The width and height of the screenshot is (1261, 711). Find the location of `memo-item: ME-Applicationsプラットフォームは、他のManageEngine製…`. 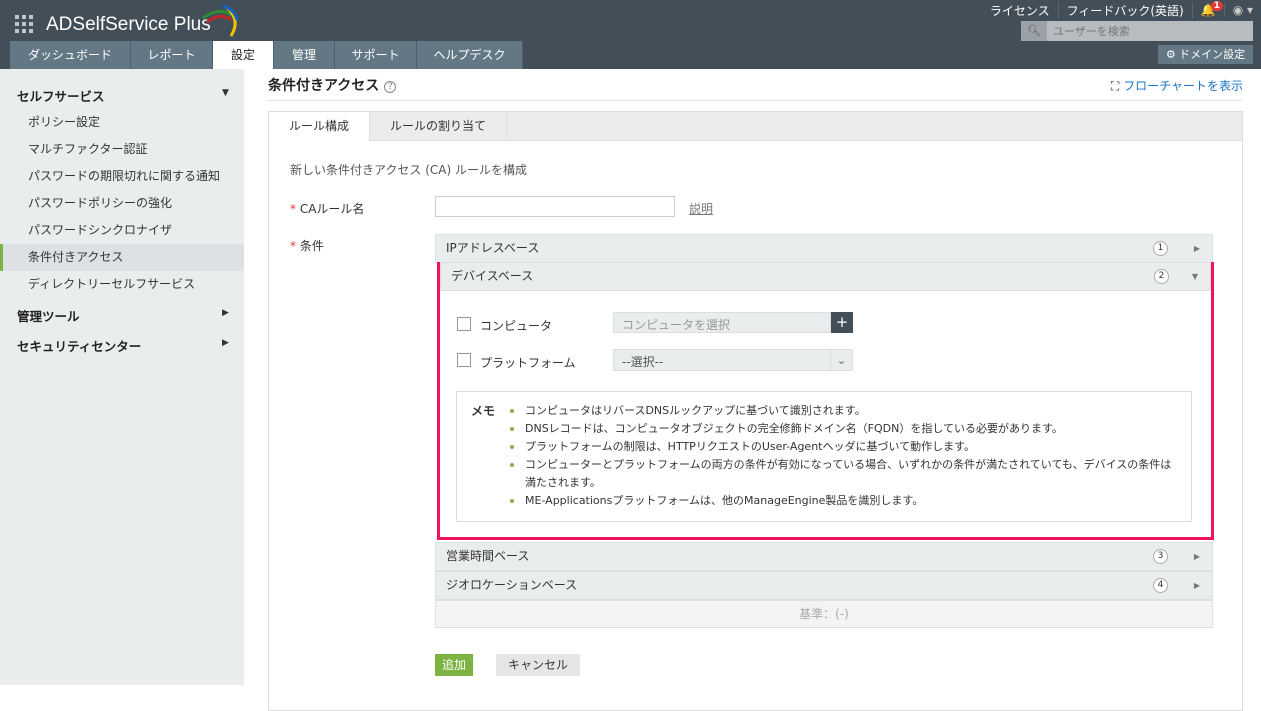

memo-item: ME-Applicationsプラットフォームは、他のManageEngine製… is located at coordinates (842, 501).